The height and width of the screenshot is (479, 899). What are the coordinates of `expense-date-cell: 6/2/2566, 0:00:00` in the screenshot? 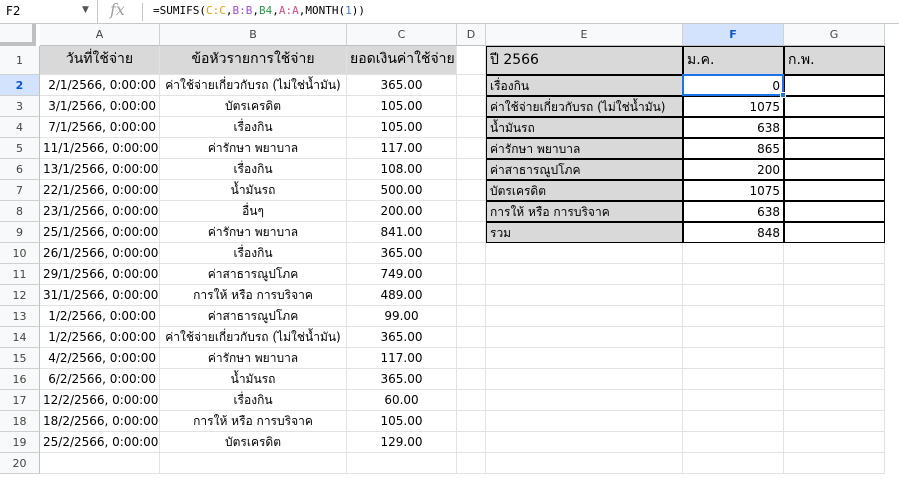 It's located at (100, 379).